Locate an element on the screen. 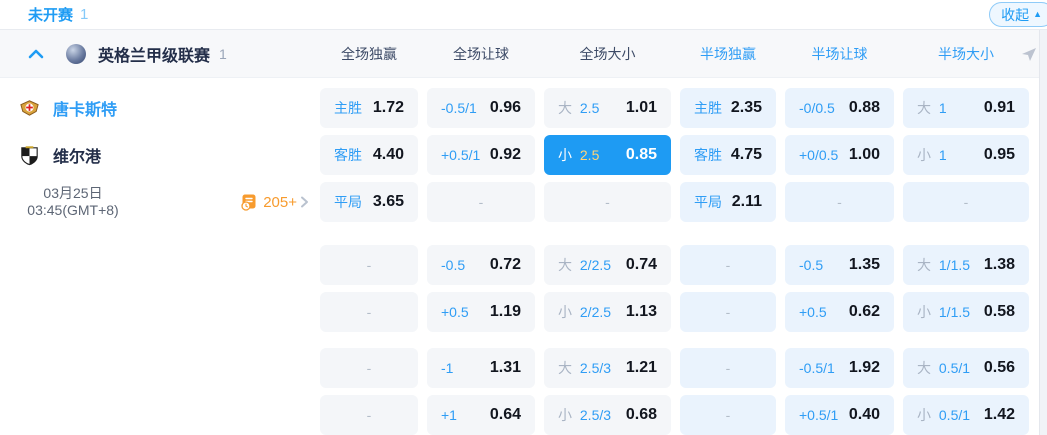  odds-cell: -0.5/1 1.92 is located at coordinates (839, 368).